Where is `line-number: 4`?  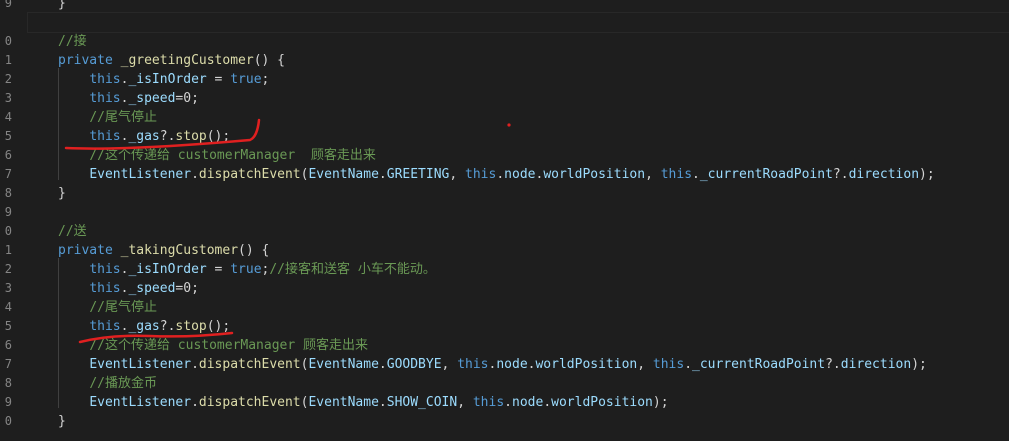 line-number: 4 is located at coordinates (11, 117).